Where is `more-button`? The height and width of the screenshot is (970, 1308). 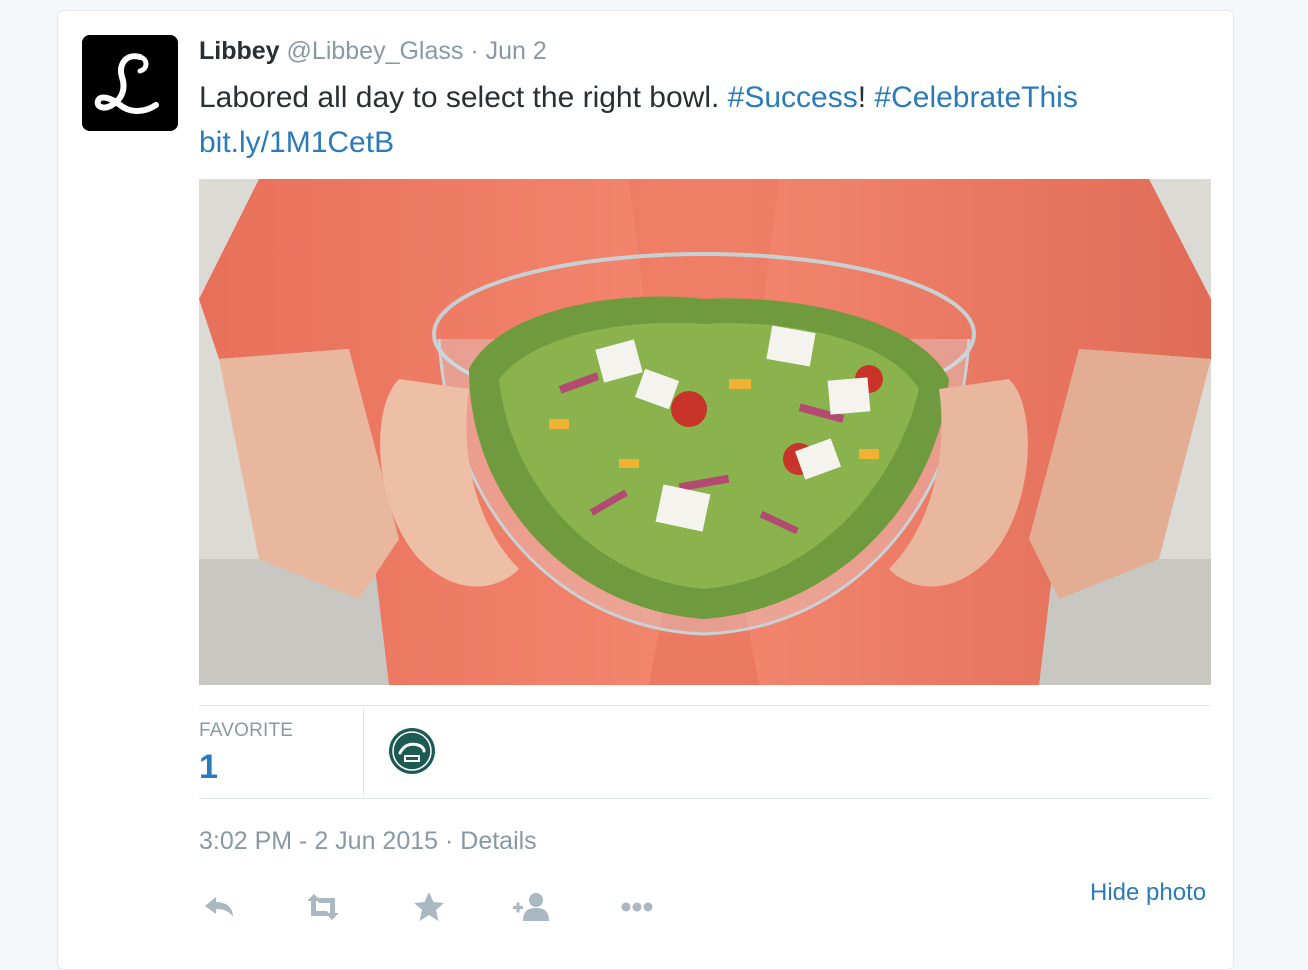 more-button is located at coordinates (637, 907).